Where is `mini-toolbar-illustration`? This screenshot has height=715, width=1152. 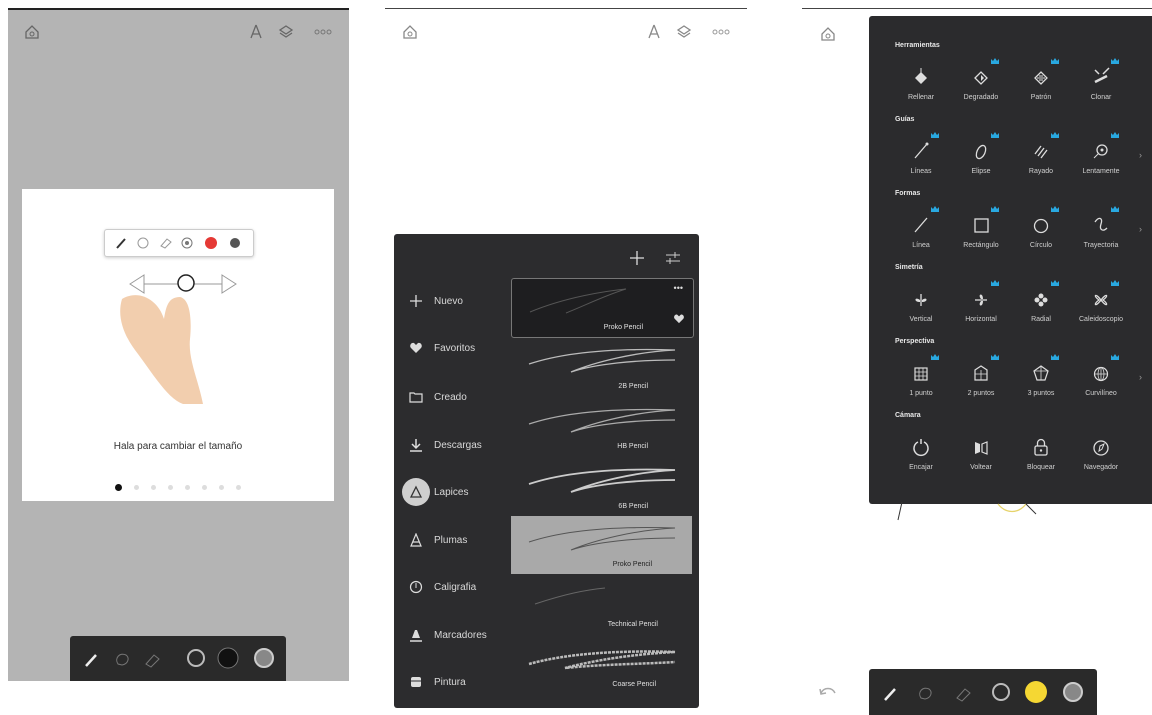 mini-toolbar-illustration is located at coordinates (179, 243).